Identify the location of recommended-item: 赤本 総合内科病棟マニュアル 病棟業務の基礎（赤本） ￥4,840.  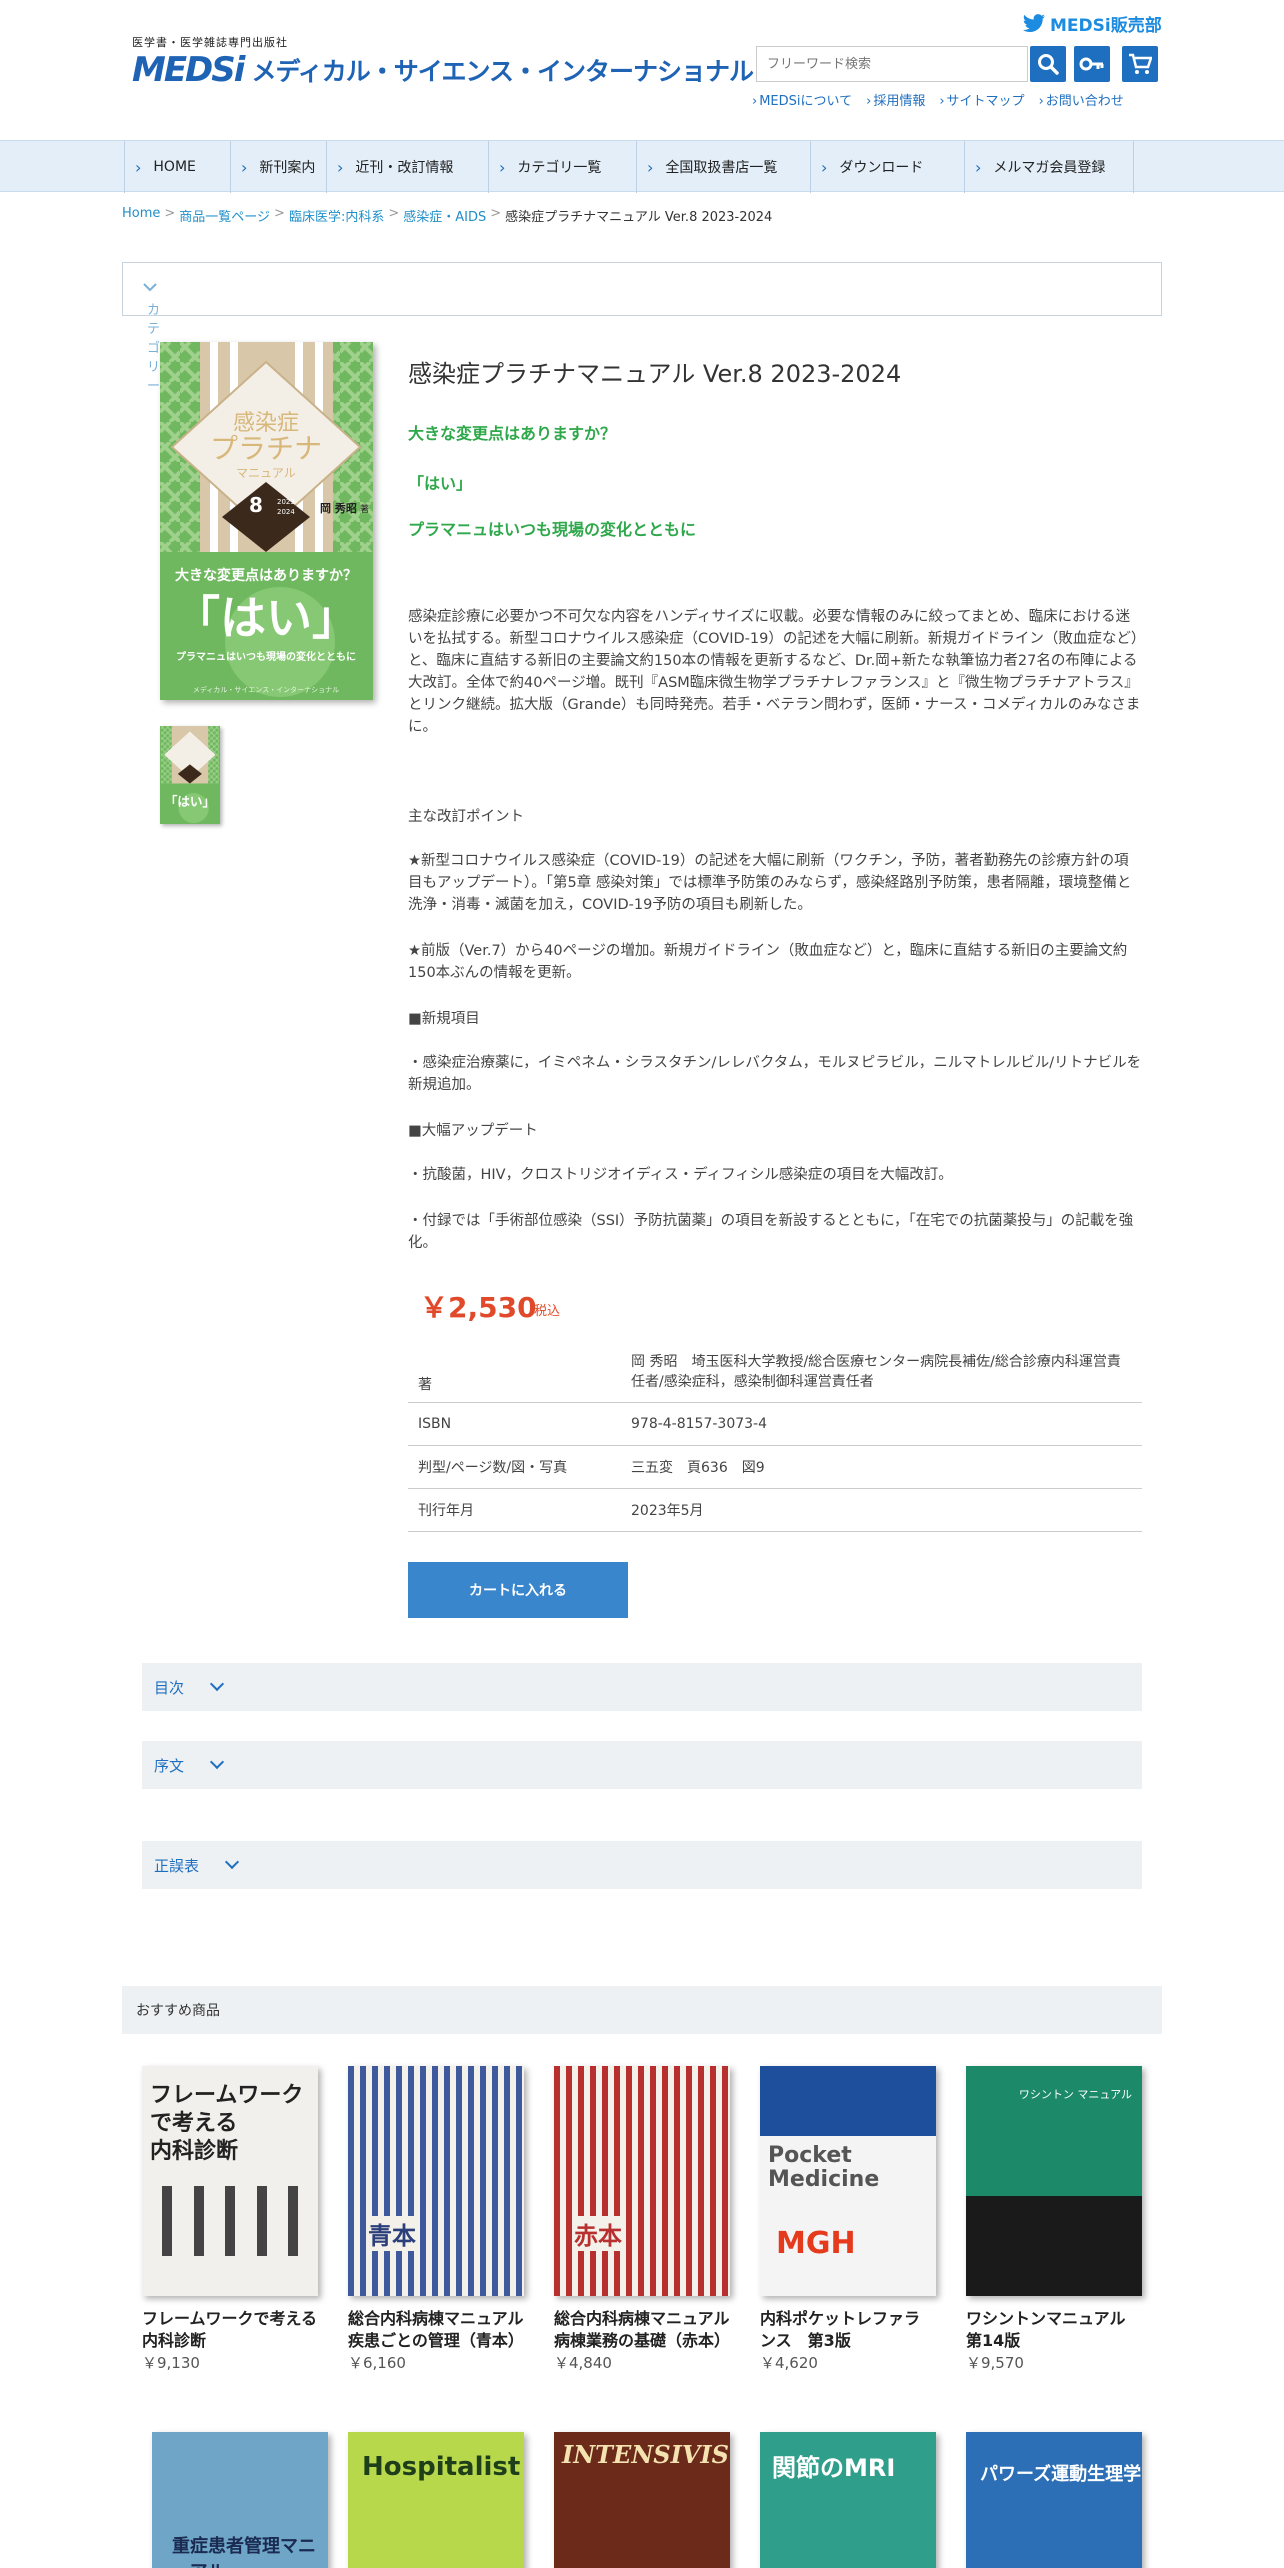
(650, 2219).